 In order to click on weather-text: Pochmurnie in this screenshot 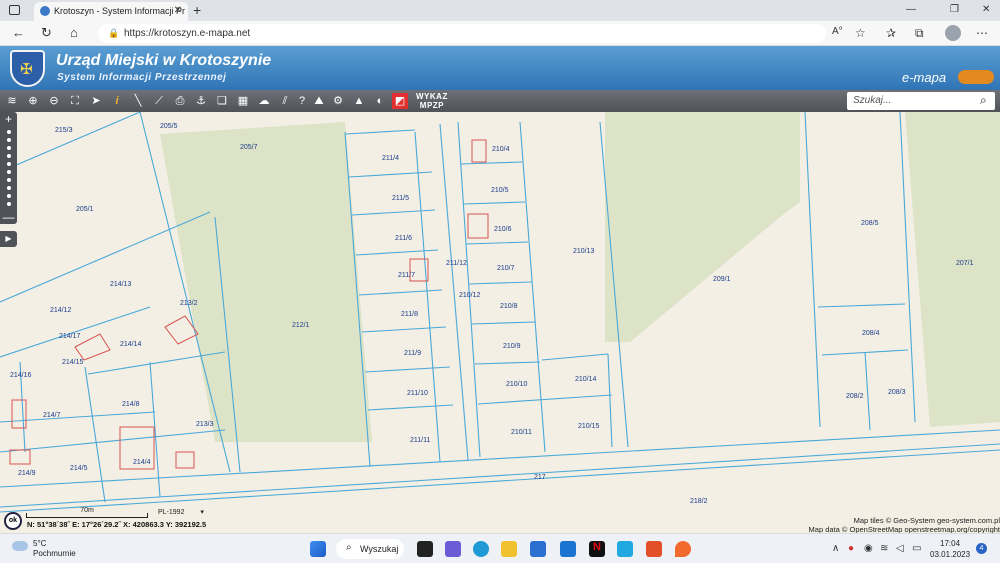, I will do `click(54, 553)`.